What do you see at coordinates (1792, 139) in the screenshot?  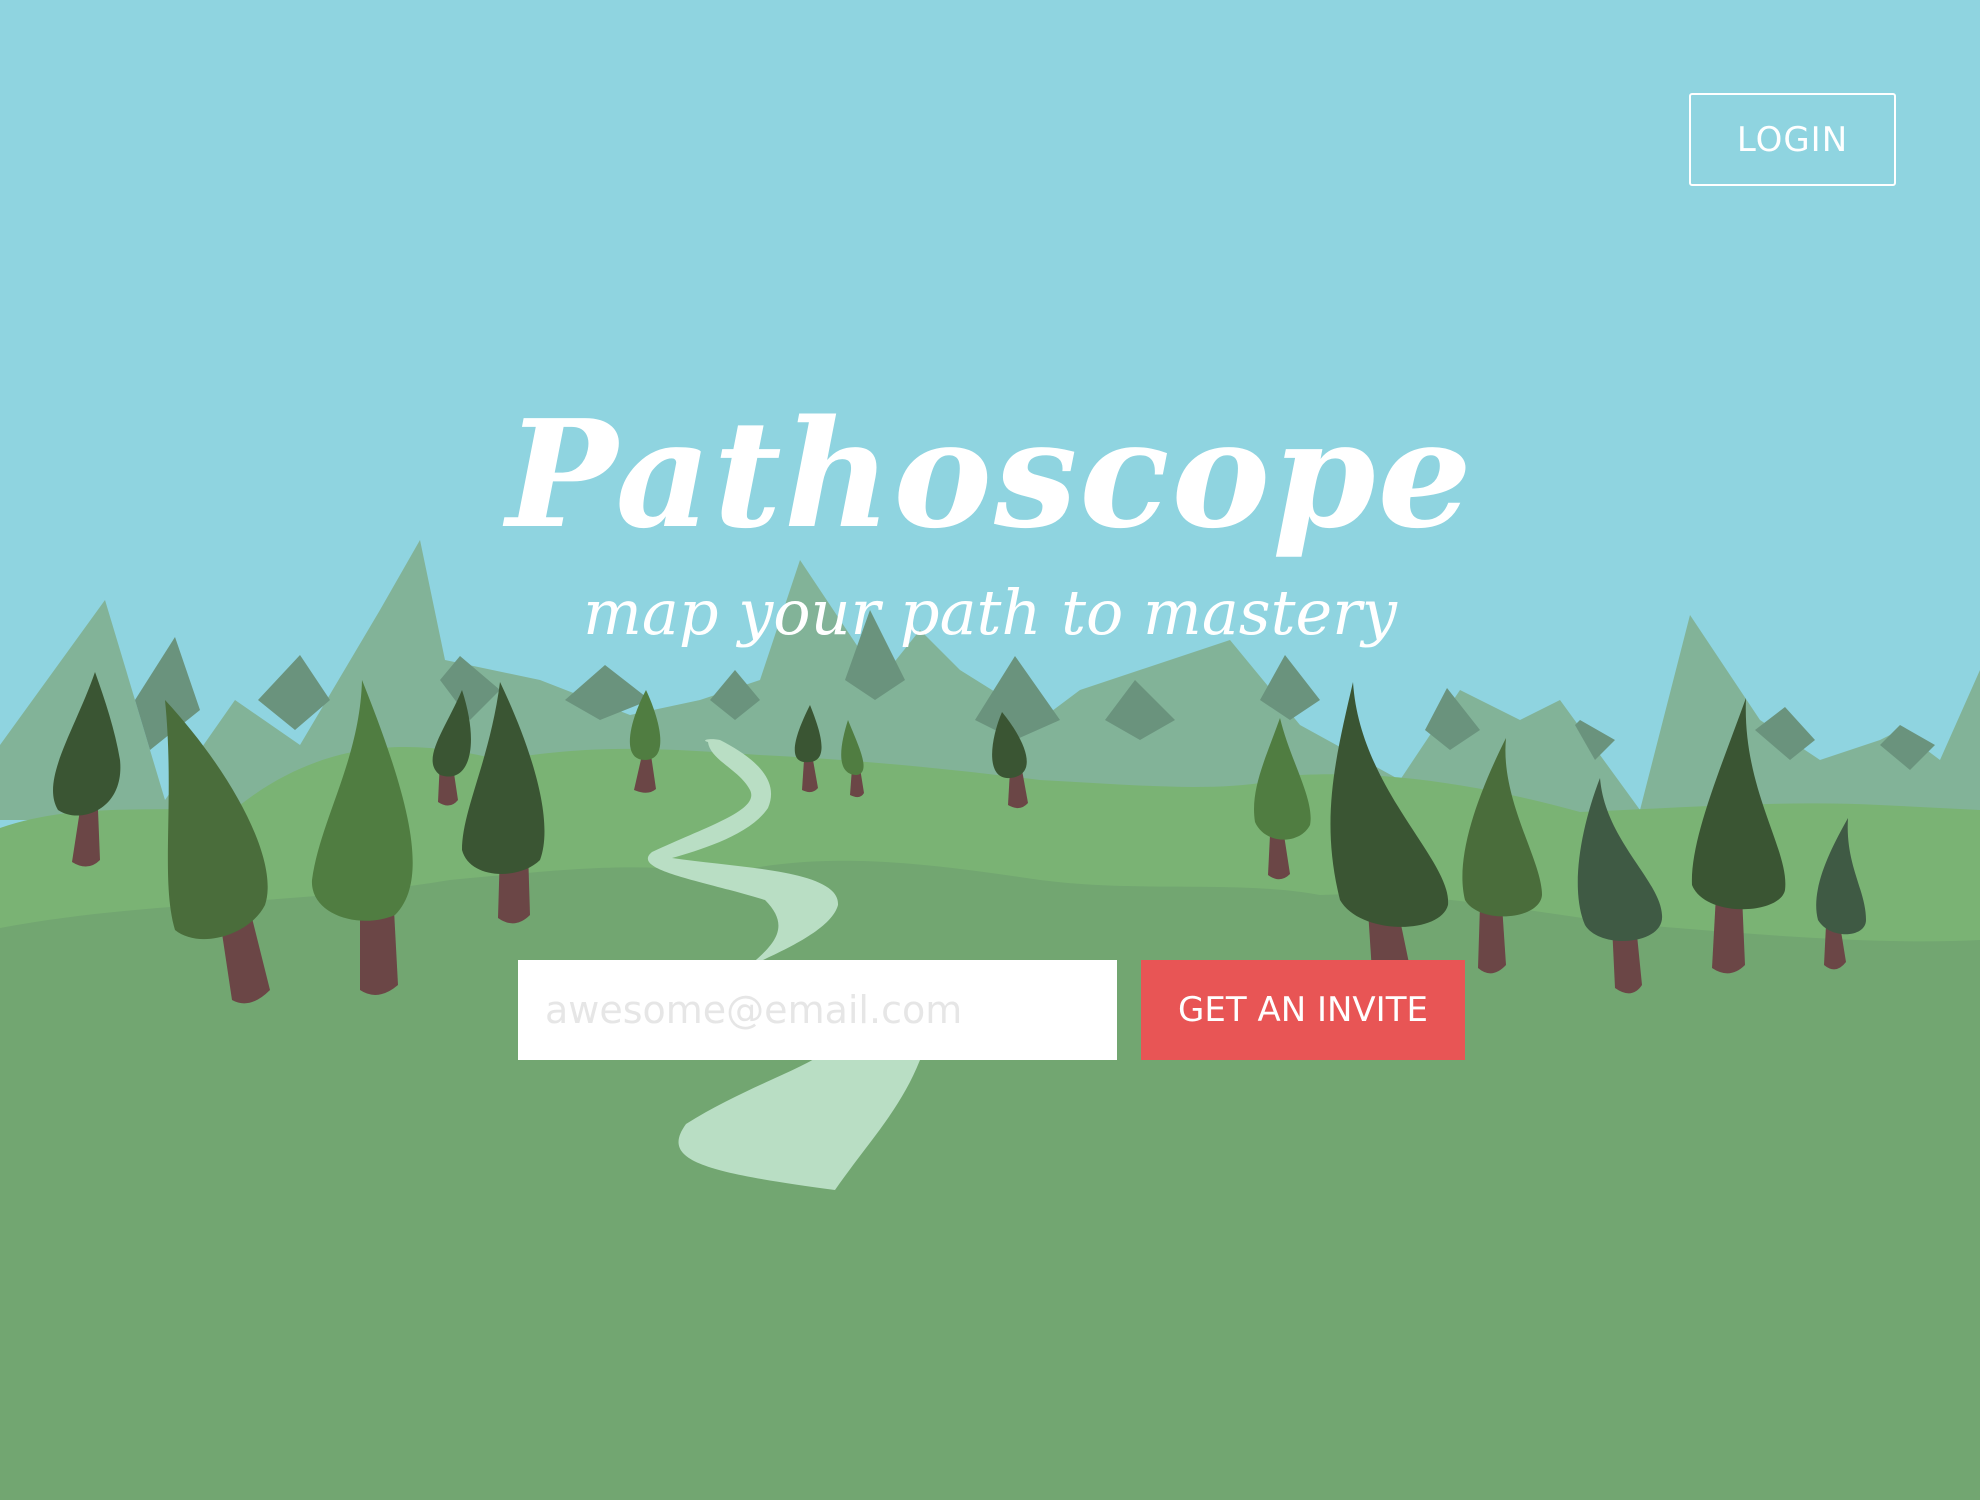 I see `login-button: LOGIN` at bounding box center [1792, 139].